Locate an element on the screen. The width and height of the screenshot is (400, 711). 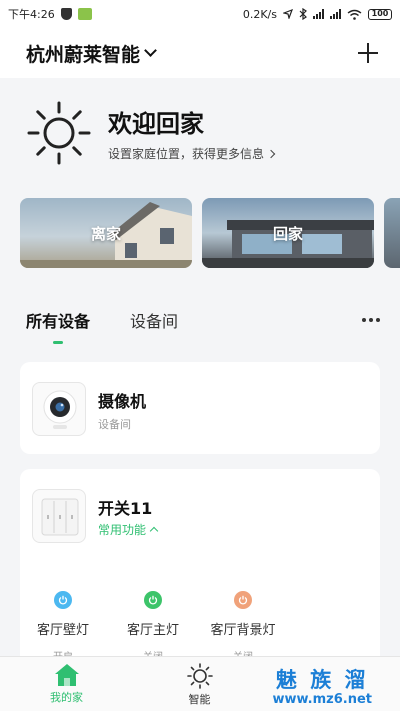
device-card-camera: 摄像机 设备间 is located at coordinates (200, 408).